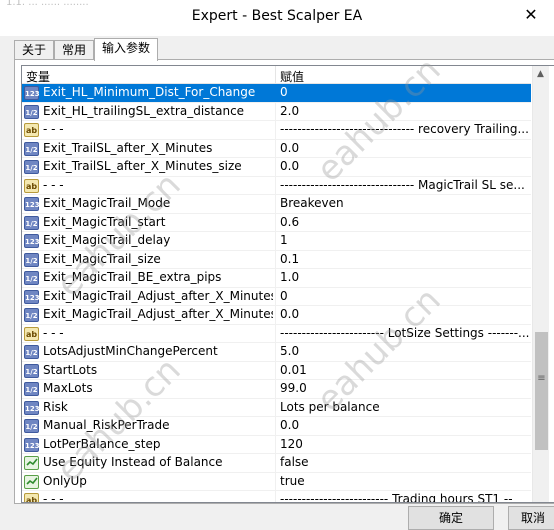 The height and width of the screenshot is (530, 554). What do you see at coordinates (104, 221) in the screenshot?
I see `parameter-name: Exit_MagicTrail_start` at bounding box center [104, 221].